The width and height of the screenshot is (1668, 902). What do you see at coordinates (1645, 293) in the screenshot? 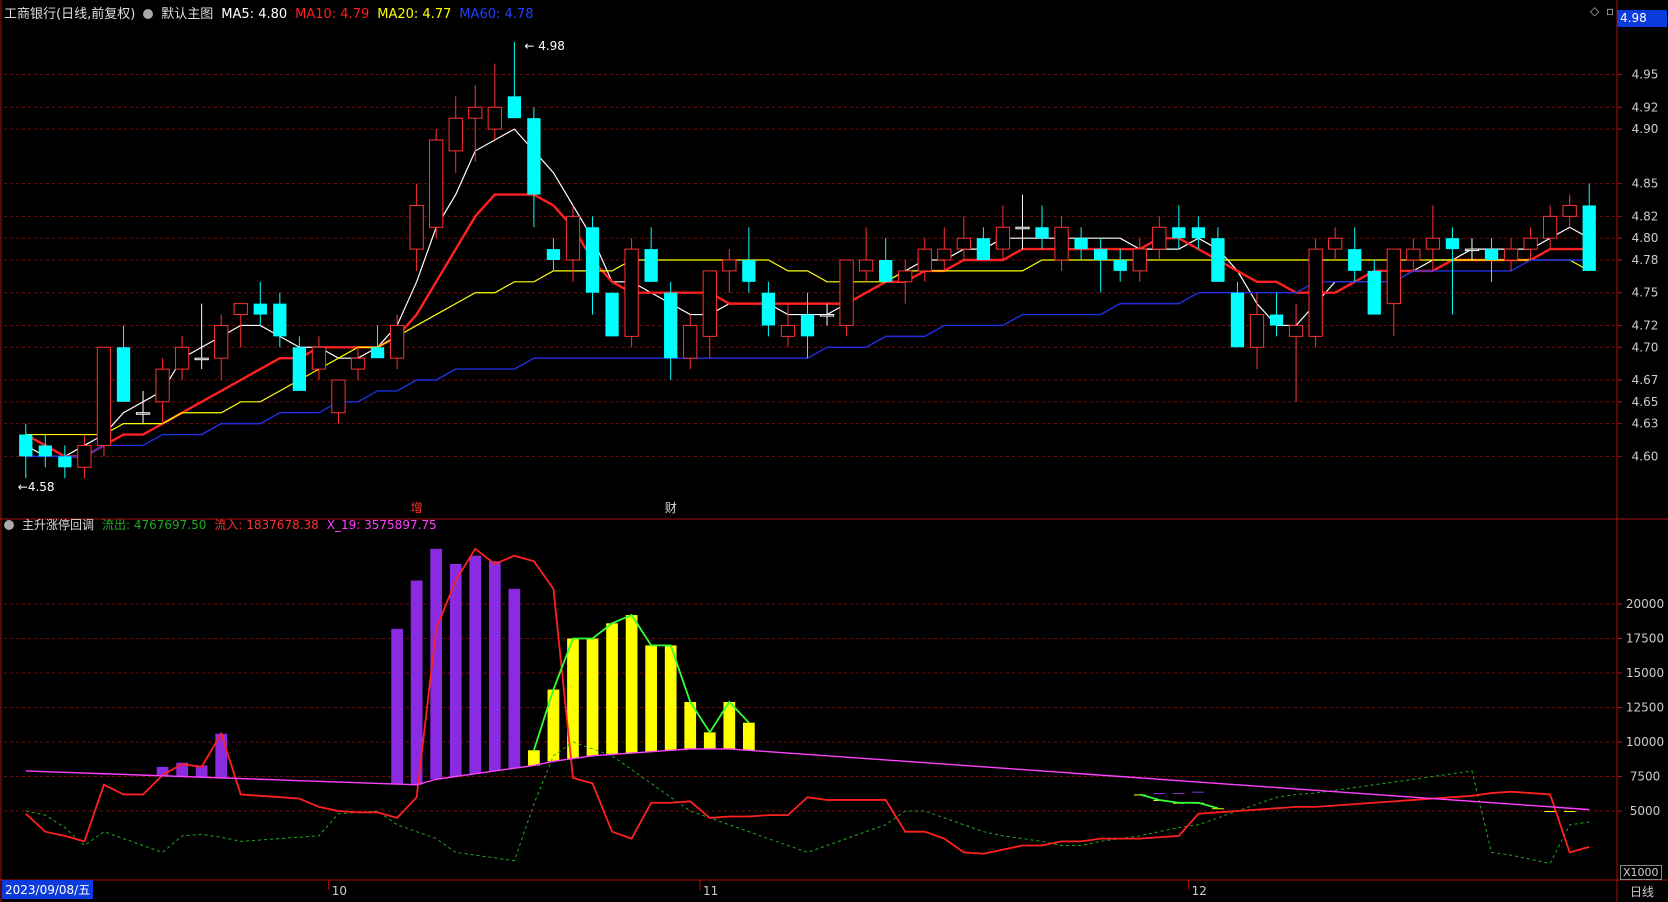
I see `y-tick-label: 4.75` at bounding box center [1645, 293].